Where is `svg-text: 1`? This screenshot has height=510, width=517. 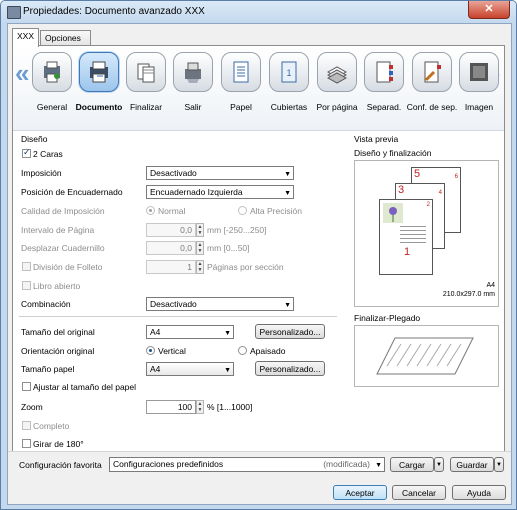
svg-text: 1 is located at coordinates (288, 73).